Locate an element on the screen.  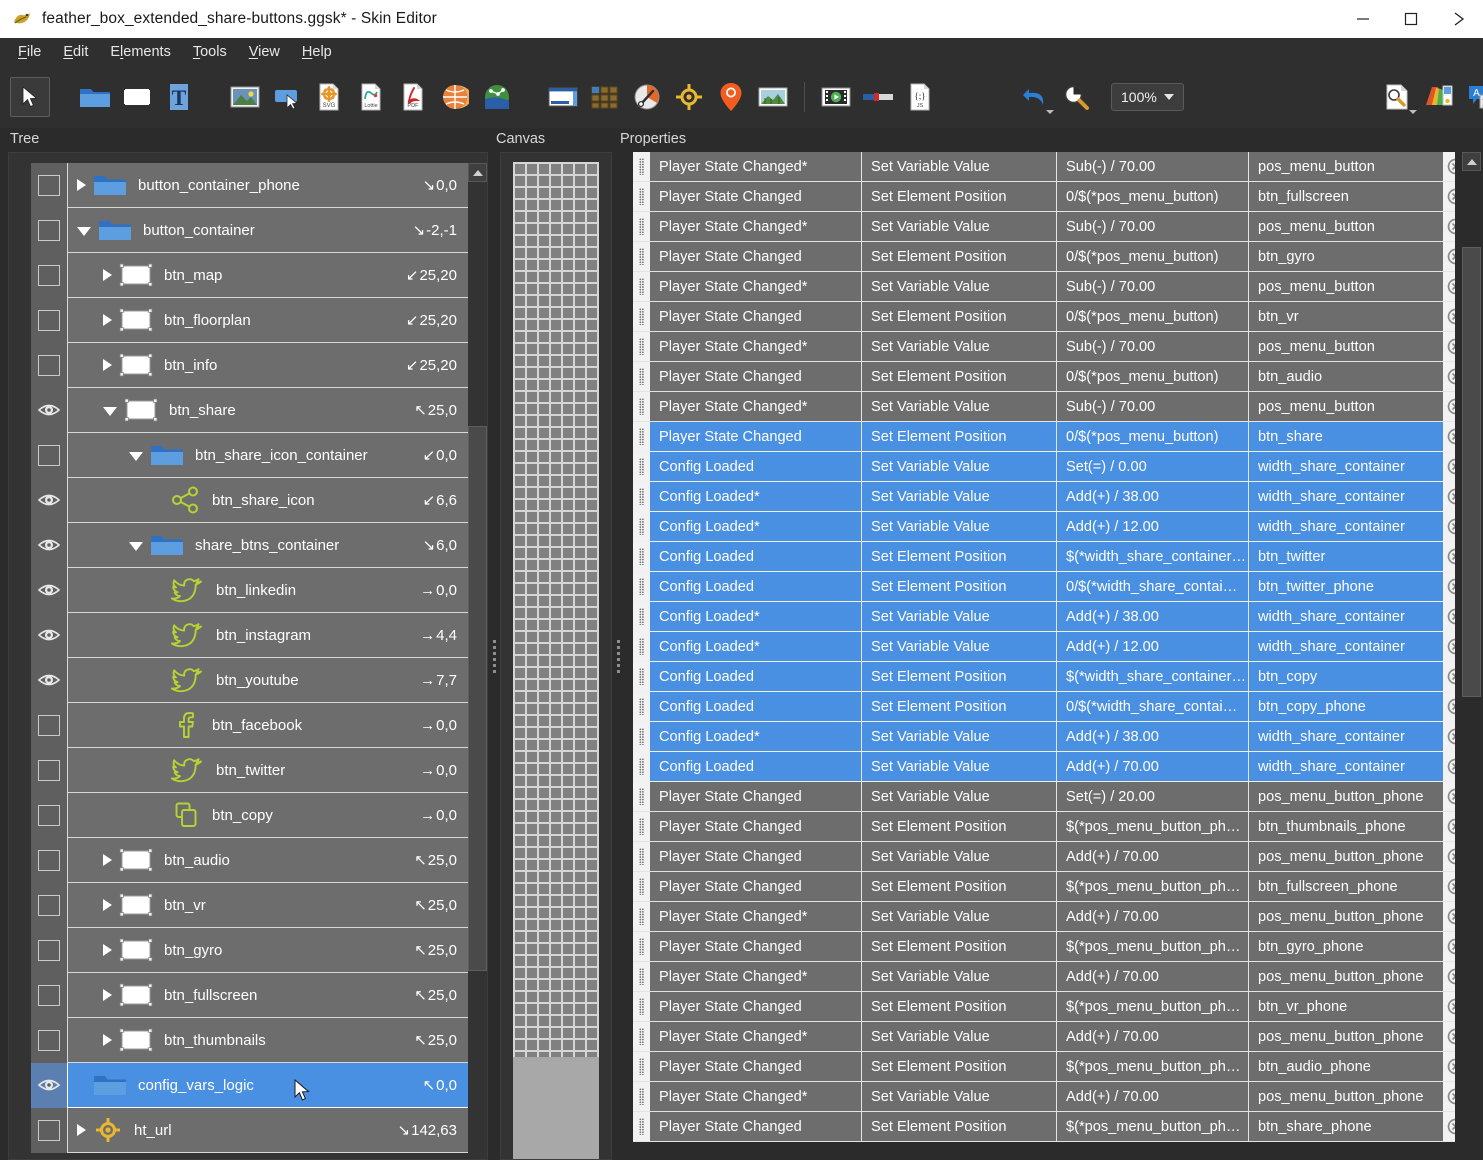
tree-row-btn_thumbnails: btn_thumbnails ↖ 25,0 is located at coordinates (249, 1040).